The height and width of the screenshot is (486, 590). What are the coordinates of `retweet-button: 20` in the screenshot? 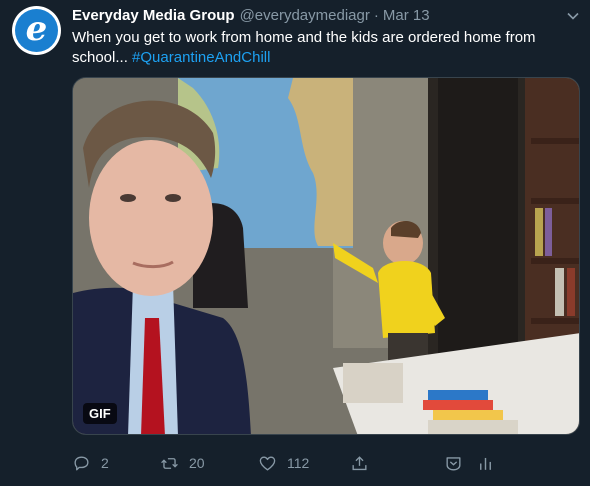 It's located at (182, 463).